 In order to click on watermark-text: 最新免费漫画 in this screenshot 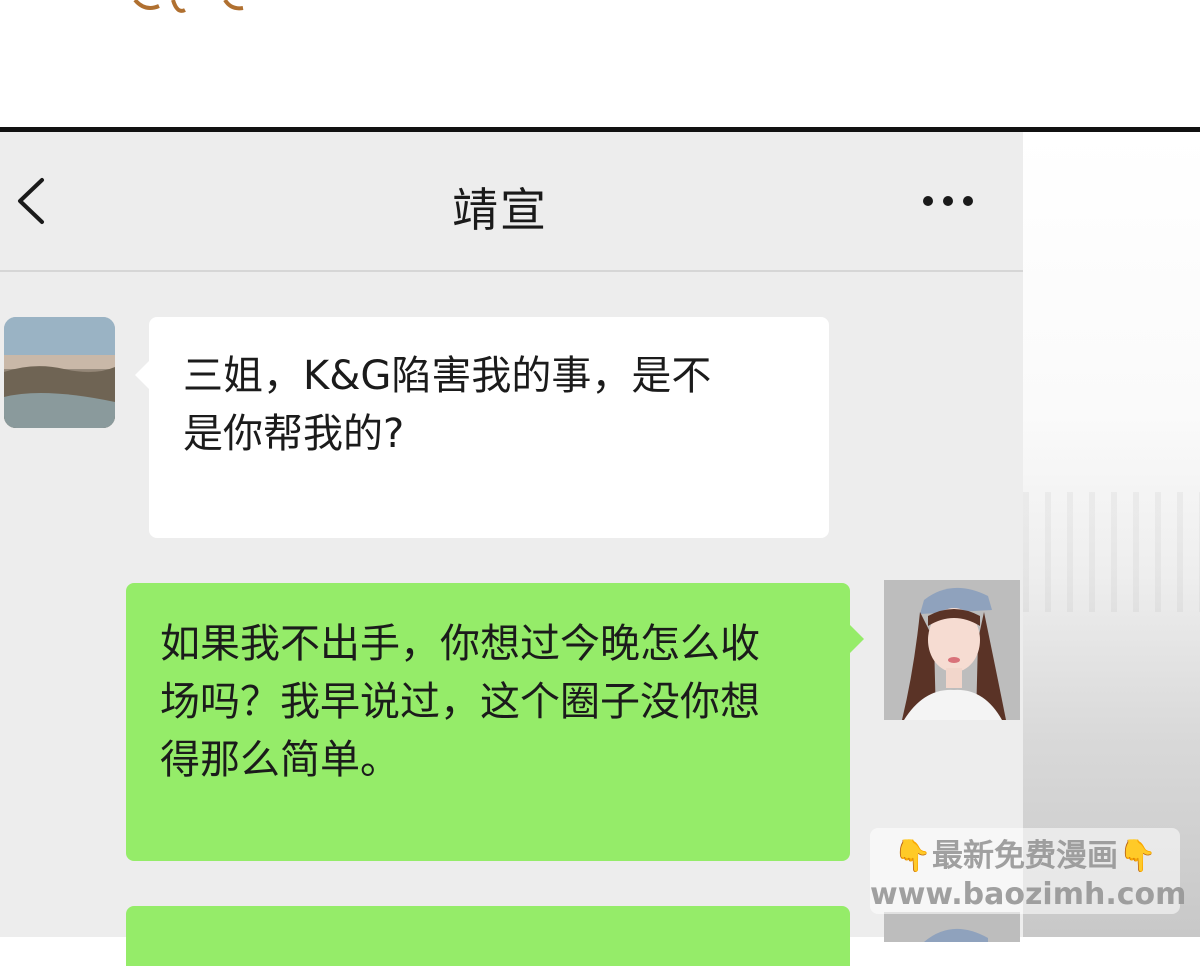, I will do `click(1025, 856)`.